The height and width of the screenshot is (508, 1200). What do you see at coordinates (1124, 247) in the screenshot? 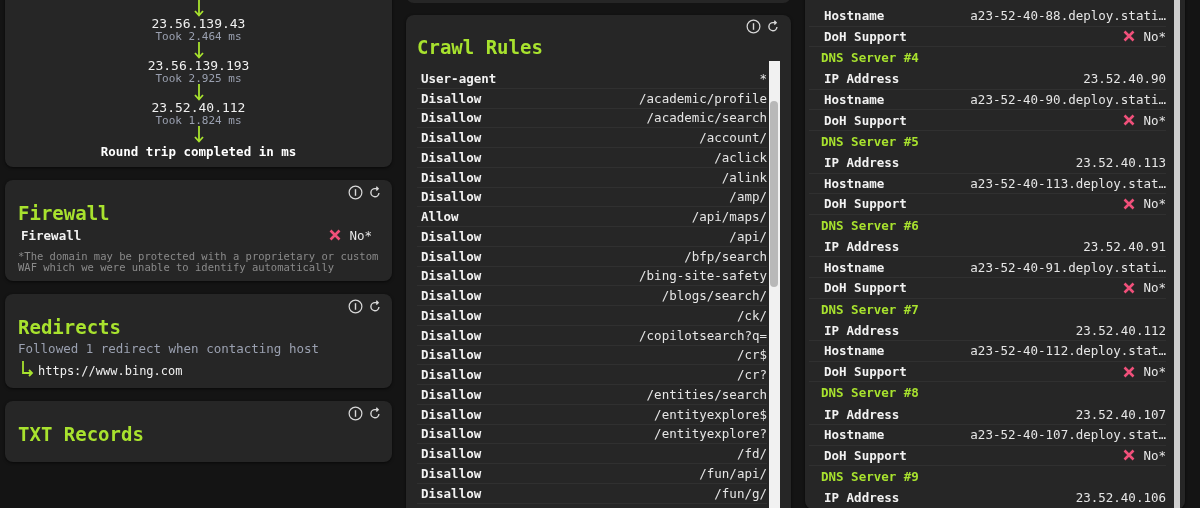
I see `row-value: 23.52.40.91` at bounding box center [1124, 247].